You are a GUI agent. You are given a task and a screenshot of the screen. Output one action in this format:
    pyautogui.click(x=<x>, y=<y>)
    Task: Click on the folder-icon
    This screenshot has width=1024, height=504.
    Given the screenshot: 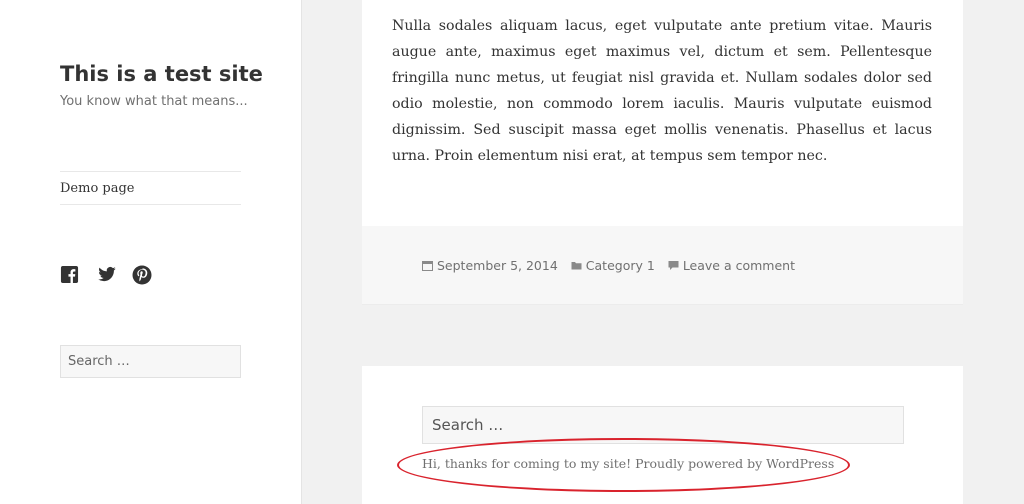 What is the action you would take?
    pyautogui.click(x=576, y=265)
    